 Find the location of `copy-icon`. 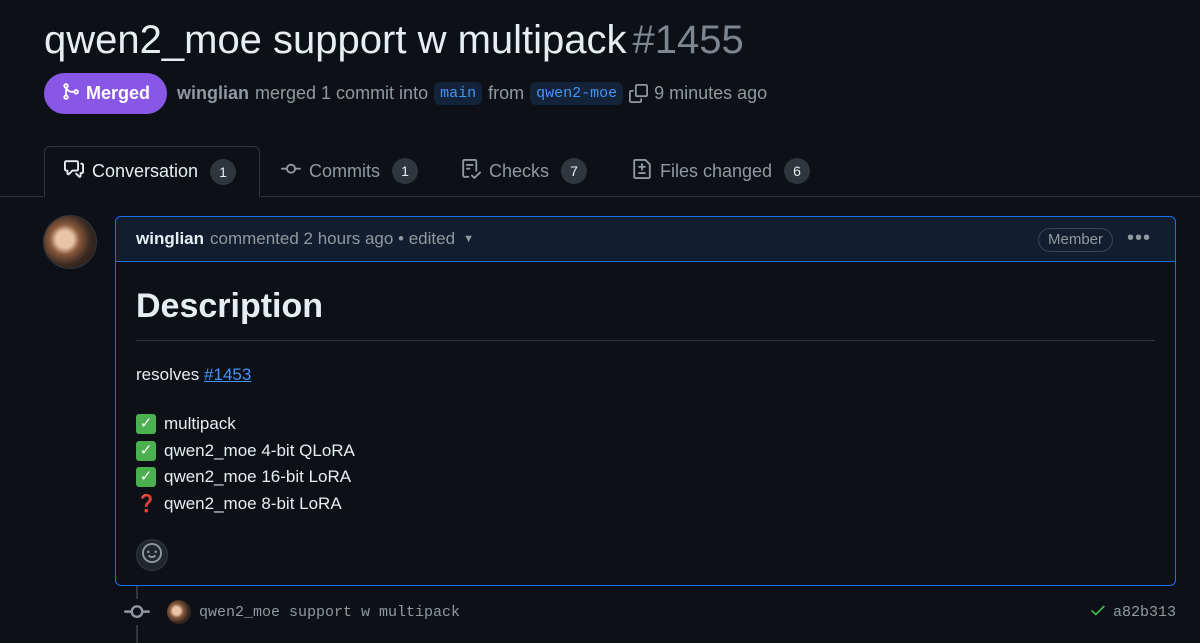

copy-icon is located at coordinates (639, 93).